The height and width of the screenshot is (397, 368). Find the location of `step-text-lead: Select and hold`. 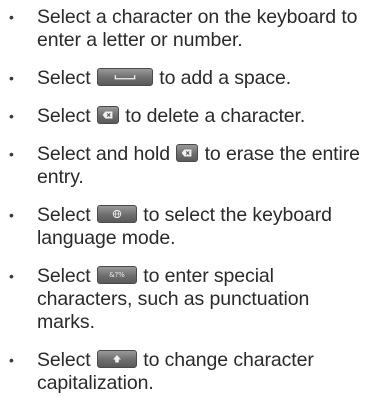

step-text-lead: Select and hold is located at coordinates (103, 154).